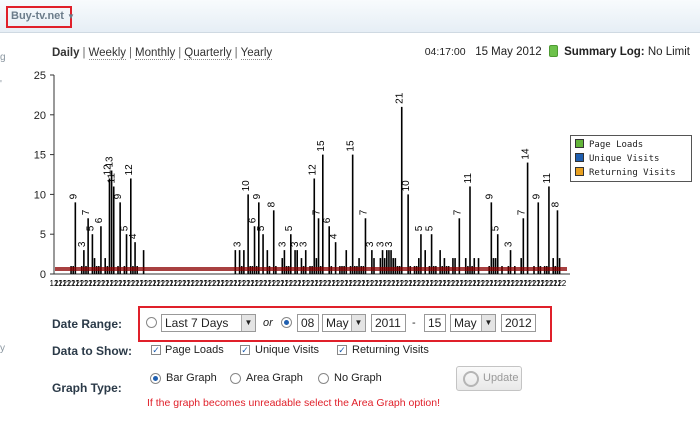  What do you see at coordinates (350, 16) in the screenshot?
I see `top-bar: Buy-tv.net ▼` at bounding box center [350, 16].